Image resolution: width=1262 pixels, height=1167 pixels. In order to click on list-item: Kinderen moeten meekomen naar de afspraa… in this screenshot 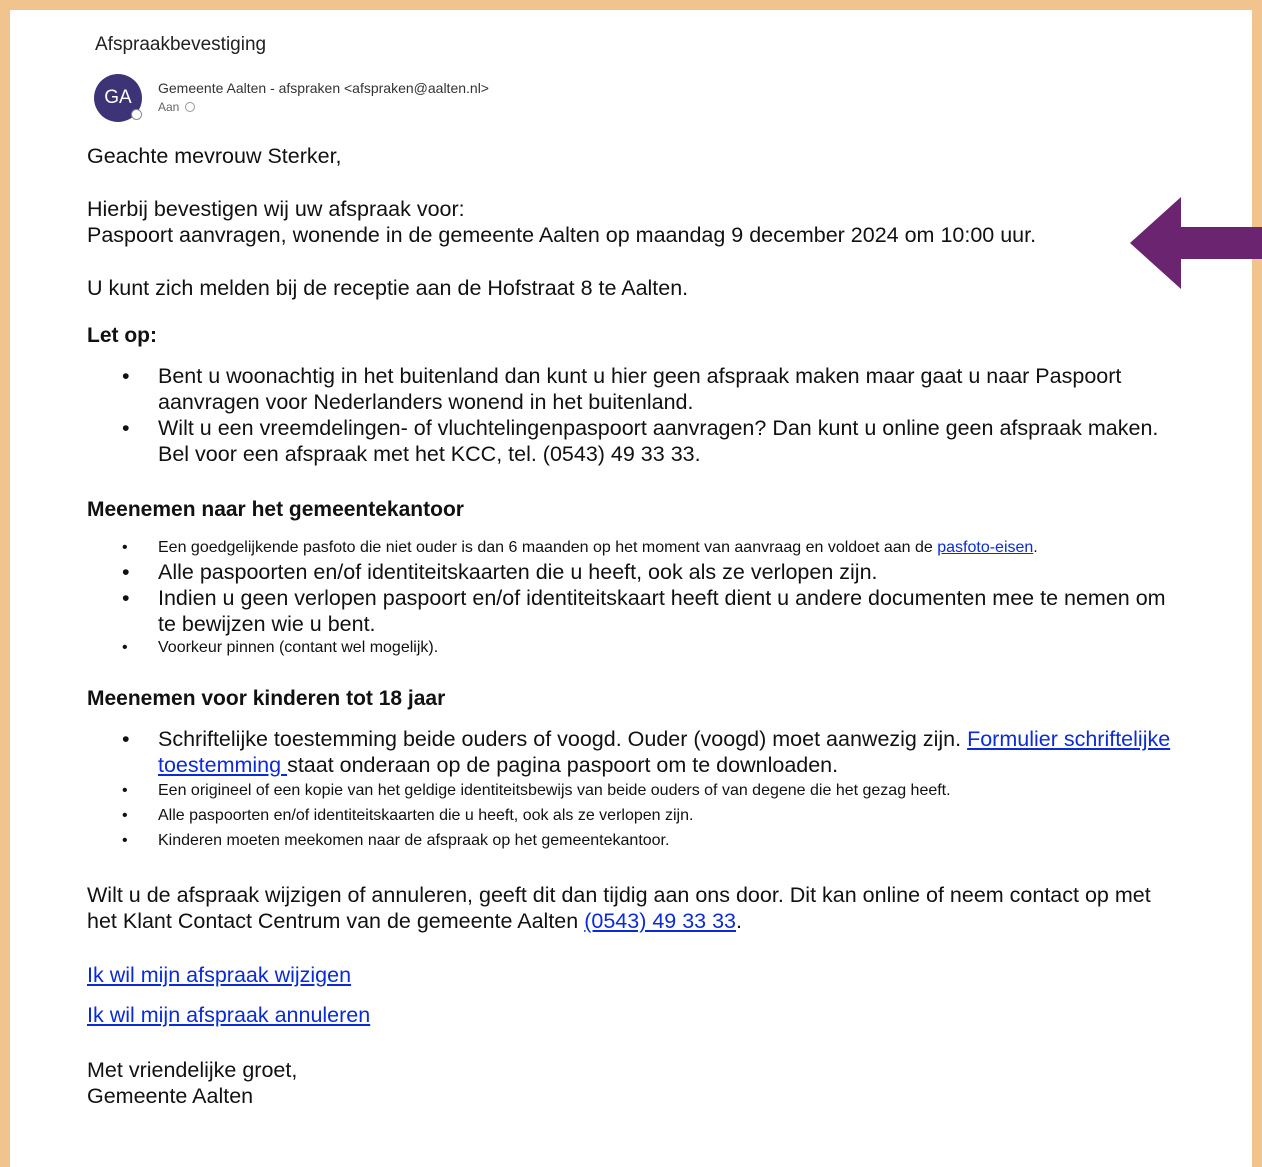, I will do `click(649, 840)`.